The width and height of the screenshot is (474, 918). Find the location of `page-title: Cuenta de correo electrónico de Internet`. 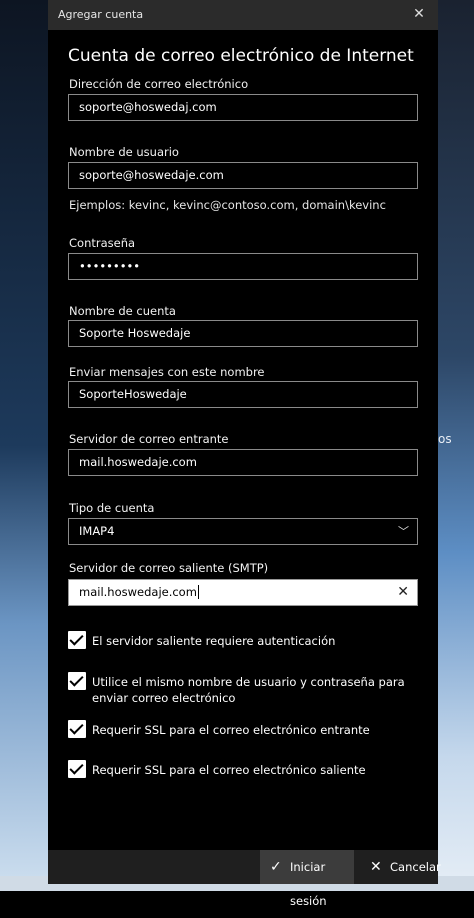

page-title: Cuenta de correo electrónico de Internet is located at coordinates (241, 56).